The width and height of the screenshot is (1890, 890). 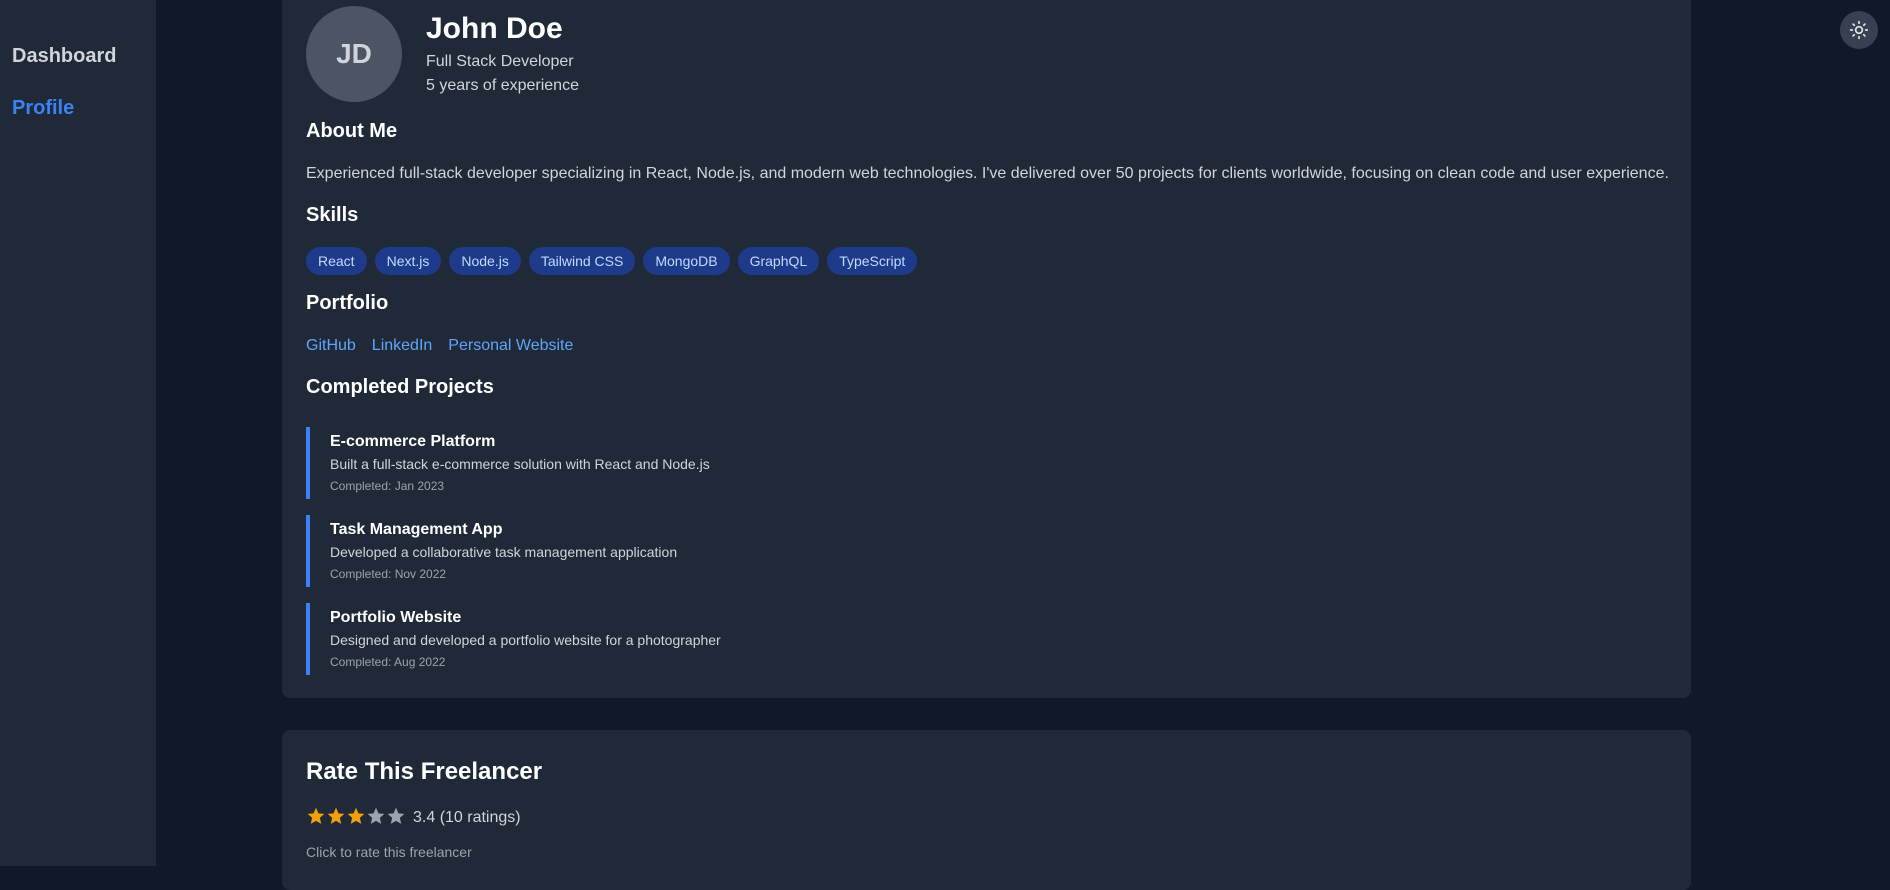 What do you see at coordinates (778, 261) in the screenshot?
I see `skill-tag: GraphQL` at bounding box center [778, 261].